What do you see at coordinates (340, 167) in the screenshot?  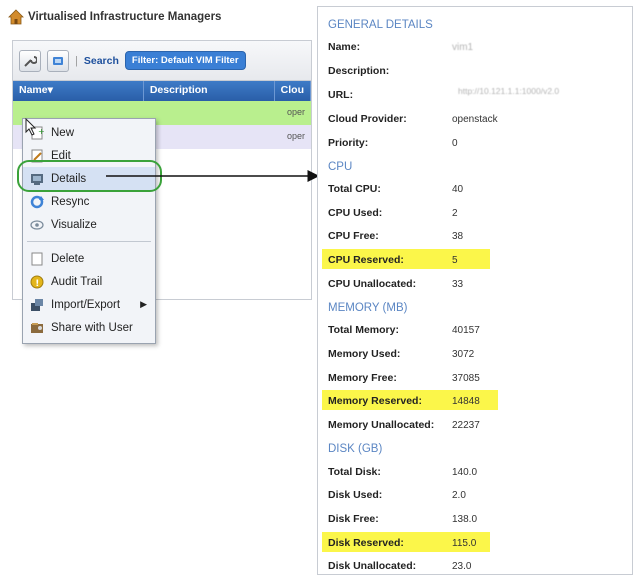 I see `section-title-cpu: CPU` at bounding box center [340, 167].